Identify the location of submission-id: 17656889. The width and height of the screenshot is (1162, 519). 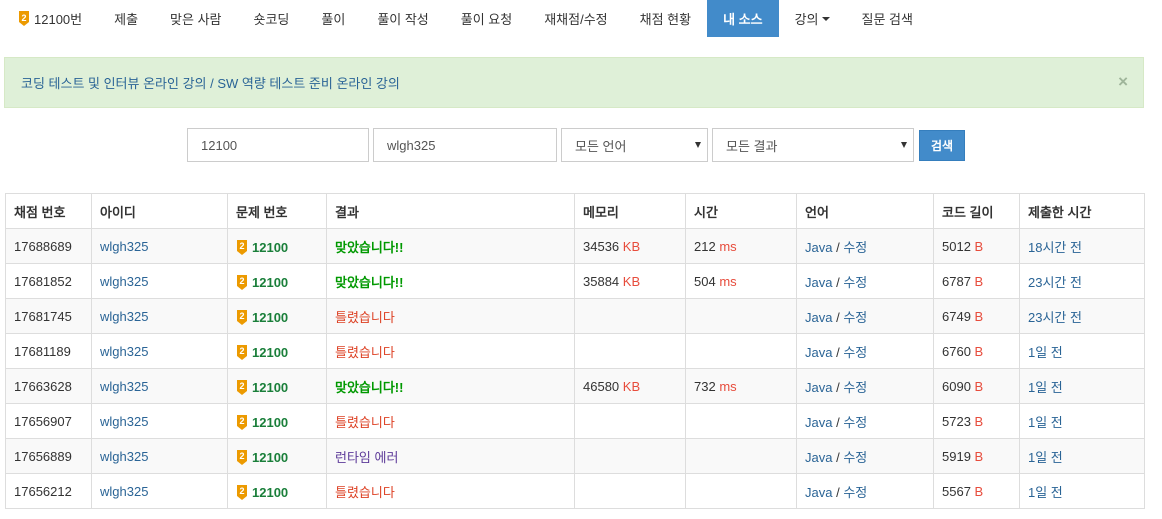
(48, 456).